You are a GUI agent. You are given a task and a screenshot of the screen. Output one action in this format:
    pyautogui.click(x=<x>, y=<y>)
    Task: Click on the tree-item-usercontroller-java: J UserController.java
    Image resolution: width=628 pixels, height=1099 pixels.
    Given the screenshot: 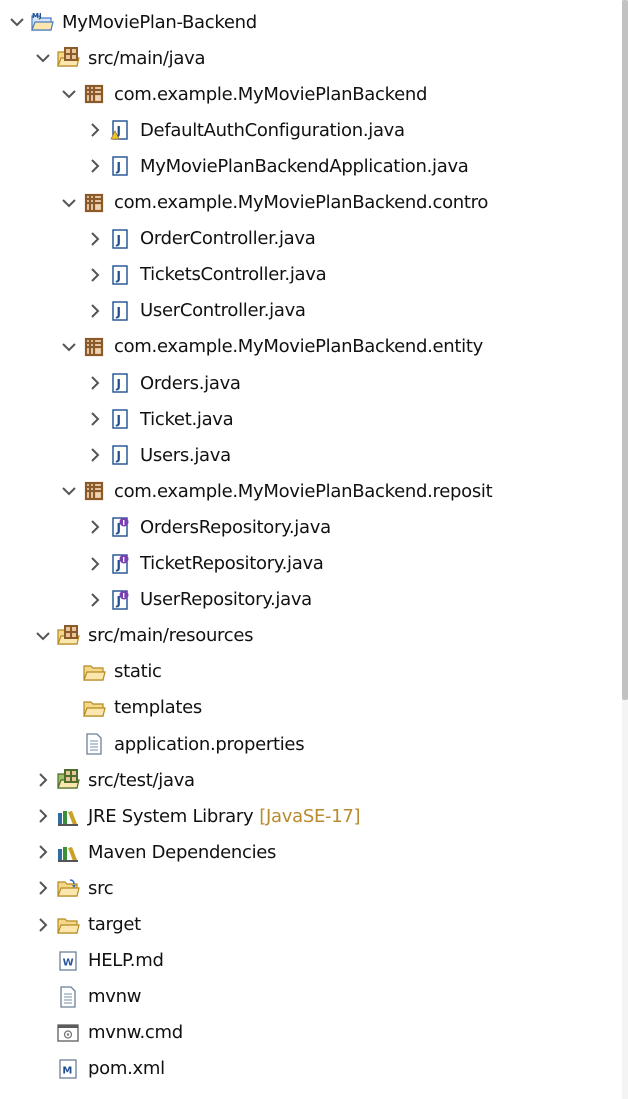 What is the action you would take?
    pyautogui.click(x=311, y=311)
    